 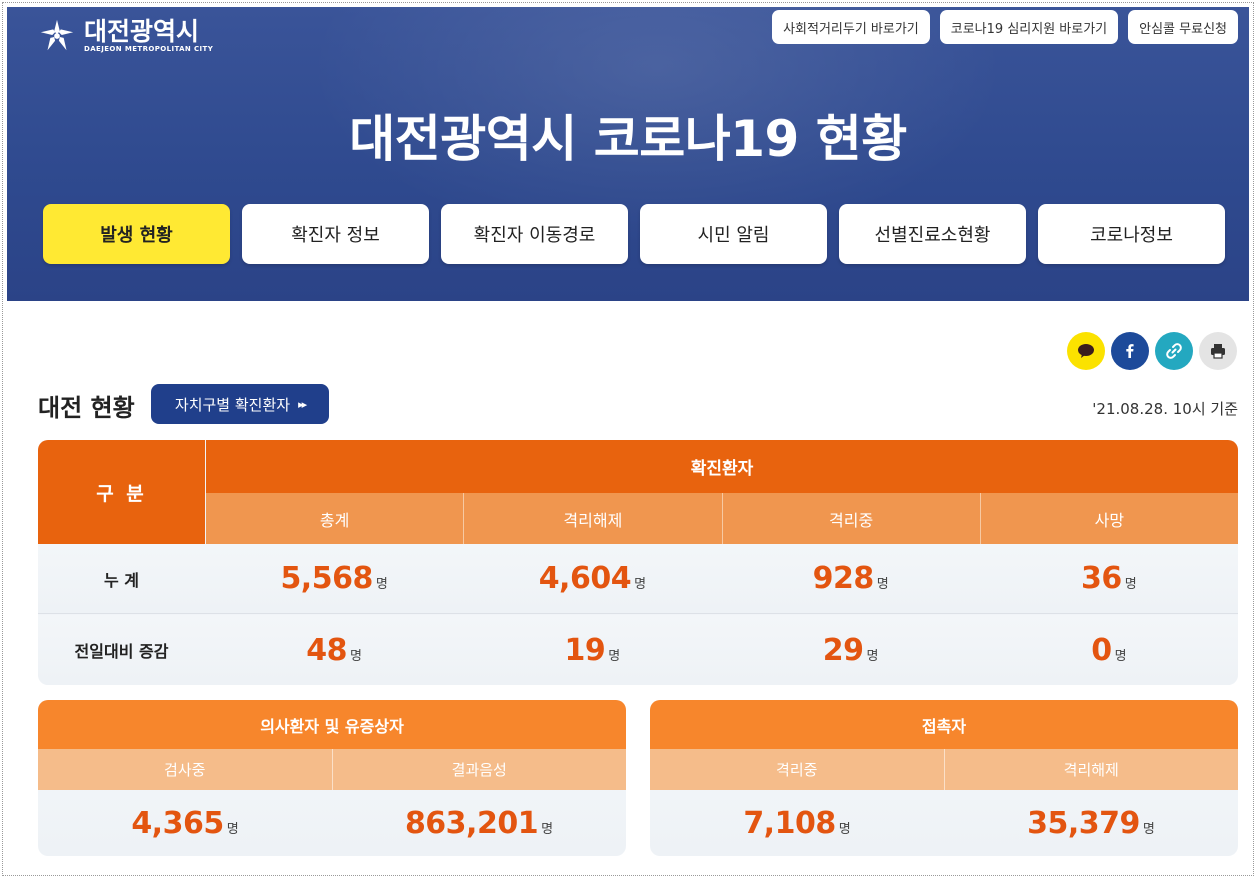 What do you see at coordinates (1108, 518) in the screenshot?
I see `column-header-deaths: 사망` at bounding box center [1108, 518].